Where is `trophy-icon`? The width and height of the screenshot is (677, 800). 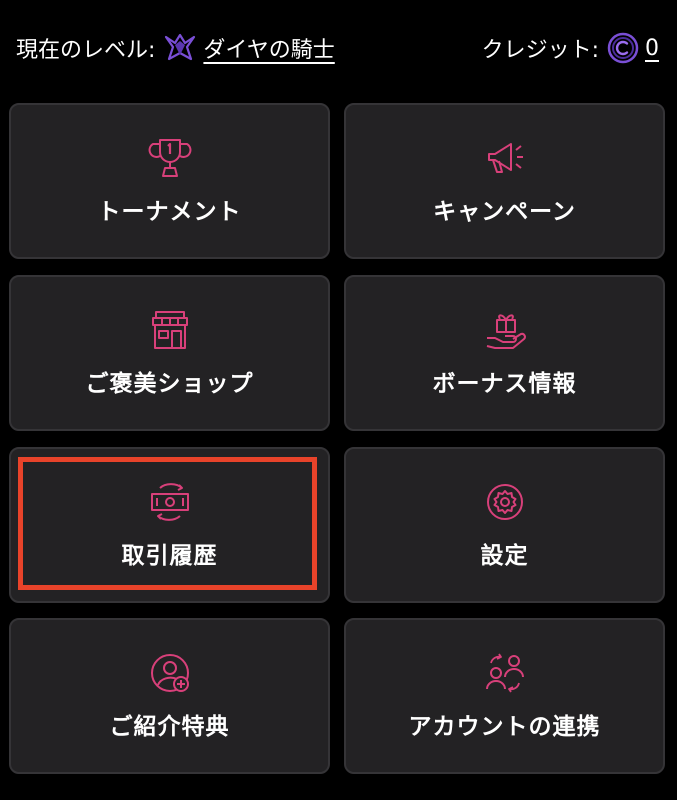 trophy-icon is located at coordinates (170, 158).